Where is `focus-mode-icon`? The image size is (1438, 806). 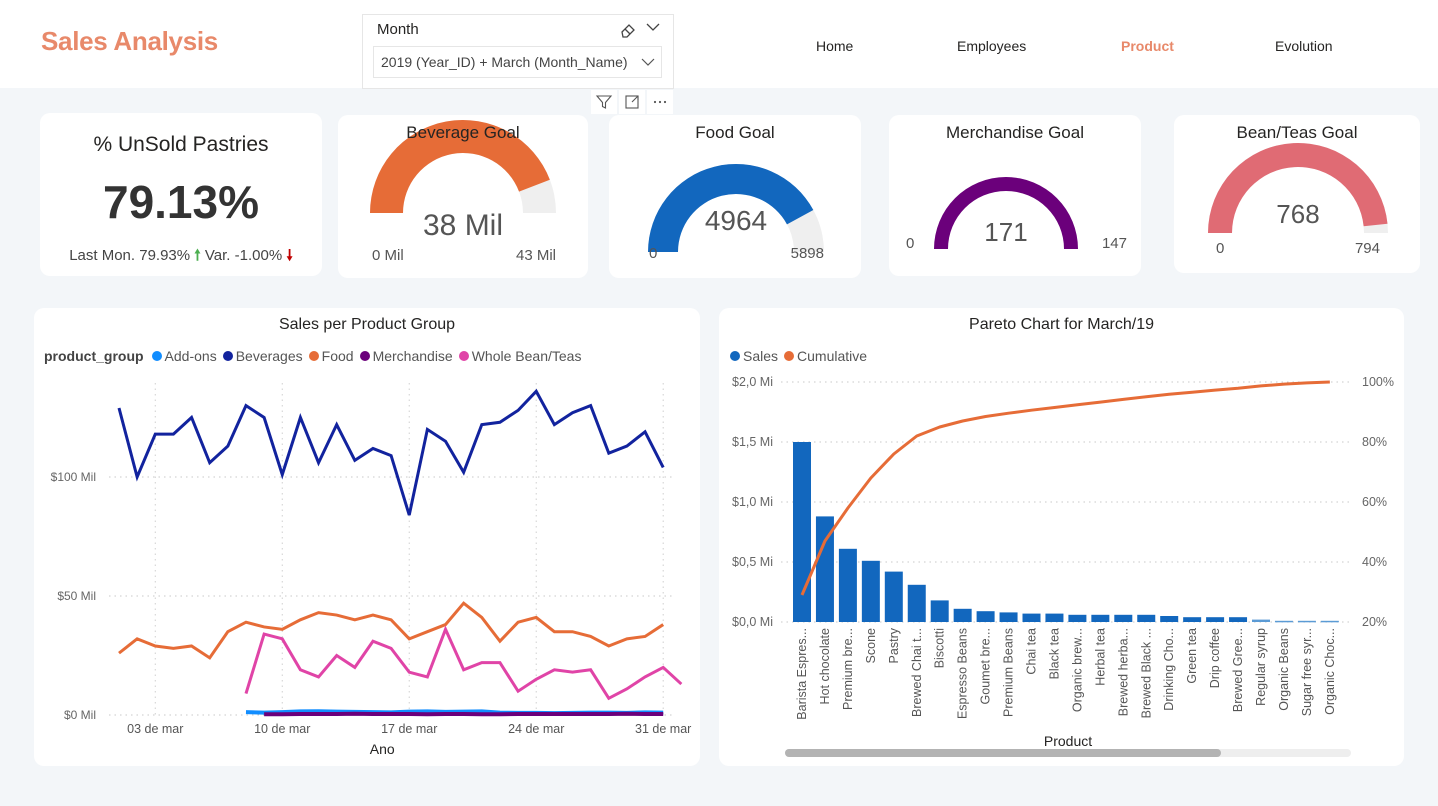 focus-mode-icon is located at coordinates (632, 102).